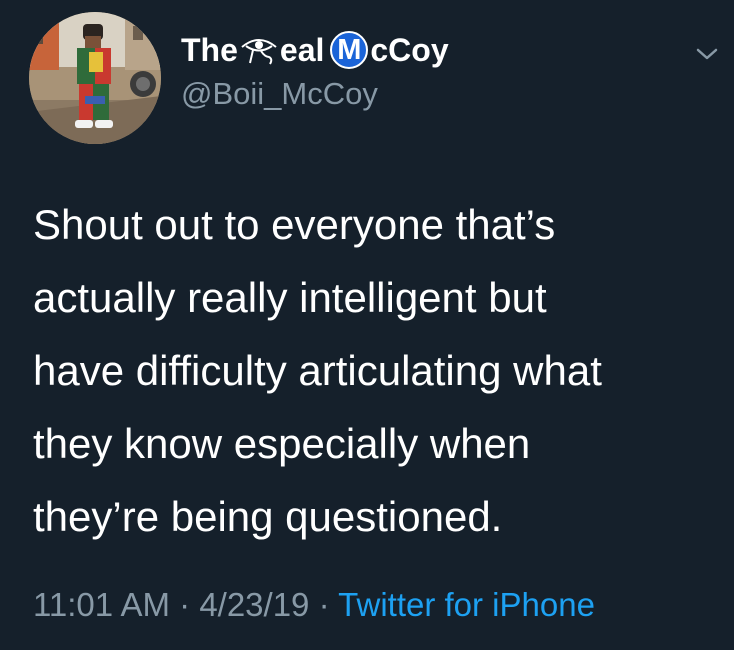 The image size is (734, 650). Describe the element at coordinates (315, 72) in the screenshot. I see `tweet-header: The eal M cCoy @Boii_McCoy` at that location.